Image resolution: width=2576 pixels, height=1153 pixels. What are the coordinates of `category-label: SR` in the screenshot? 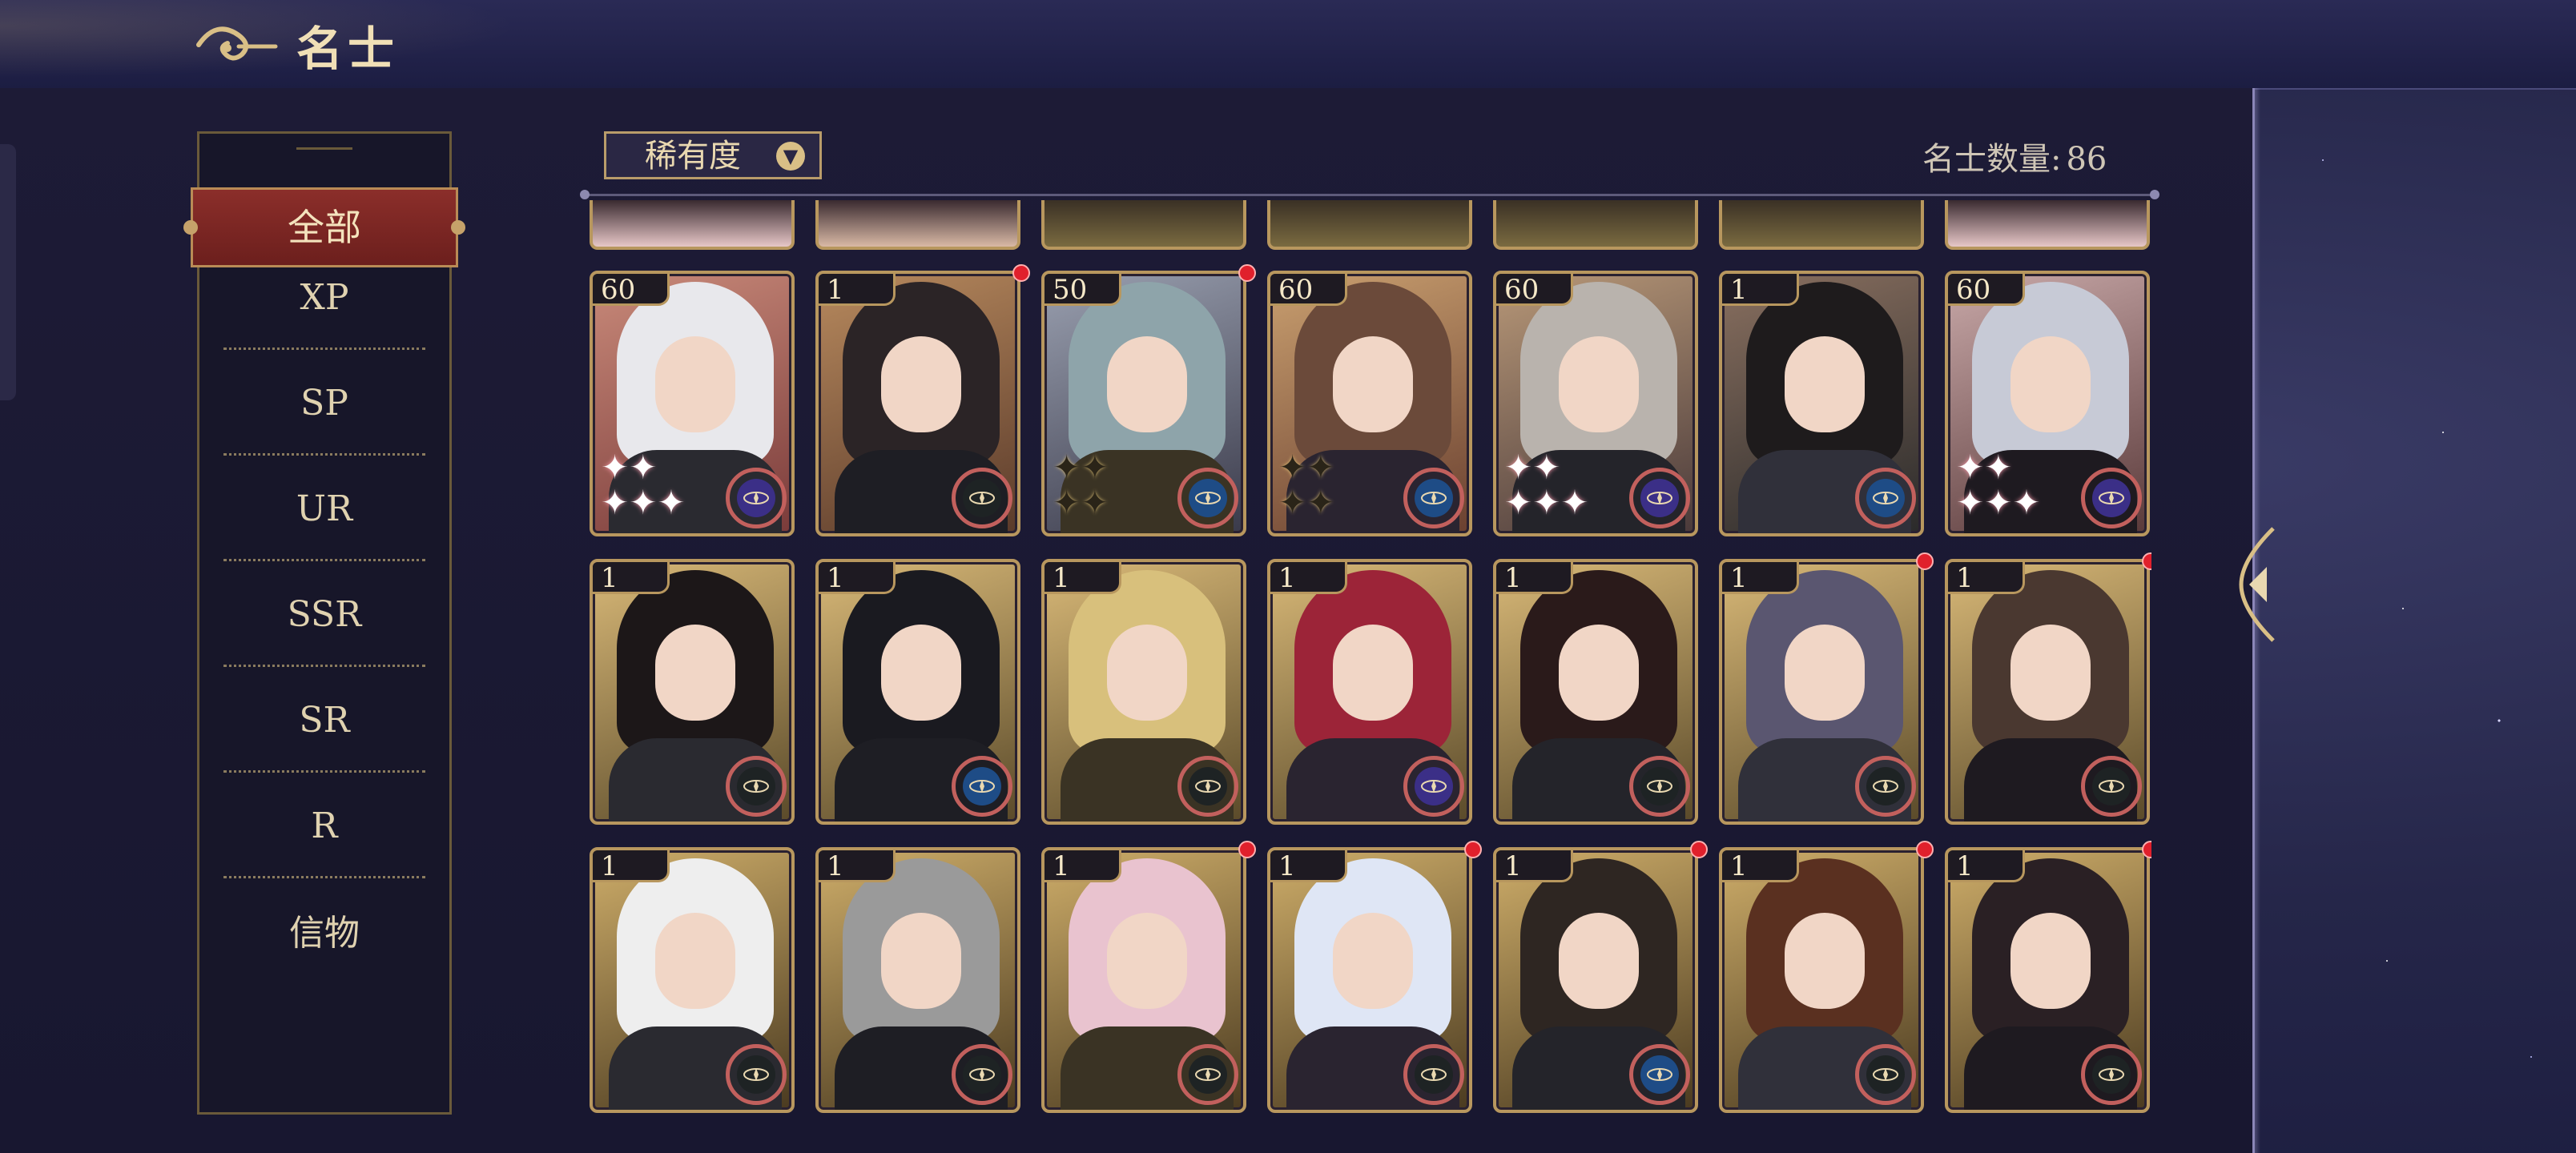 It's located at (324, 721).